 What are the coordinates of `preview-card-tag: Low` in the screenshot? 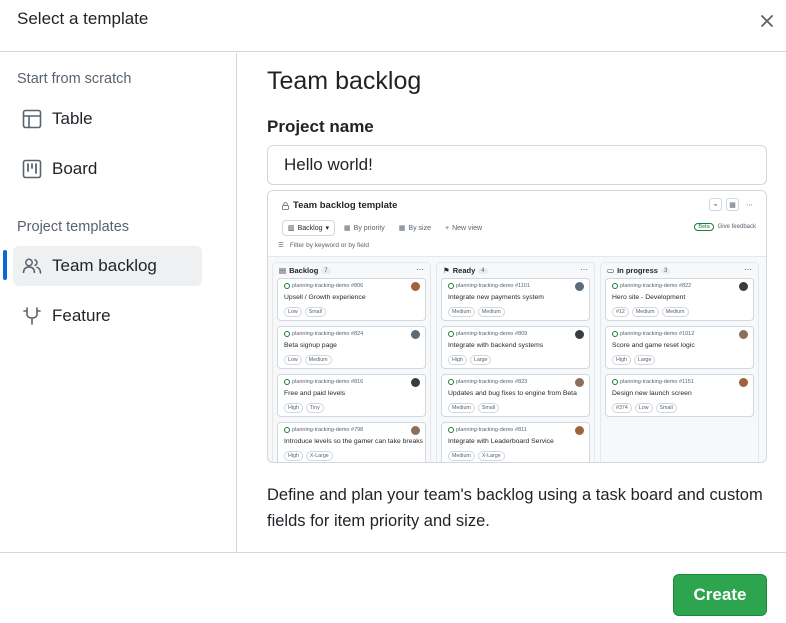 It's located at (643, 408).